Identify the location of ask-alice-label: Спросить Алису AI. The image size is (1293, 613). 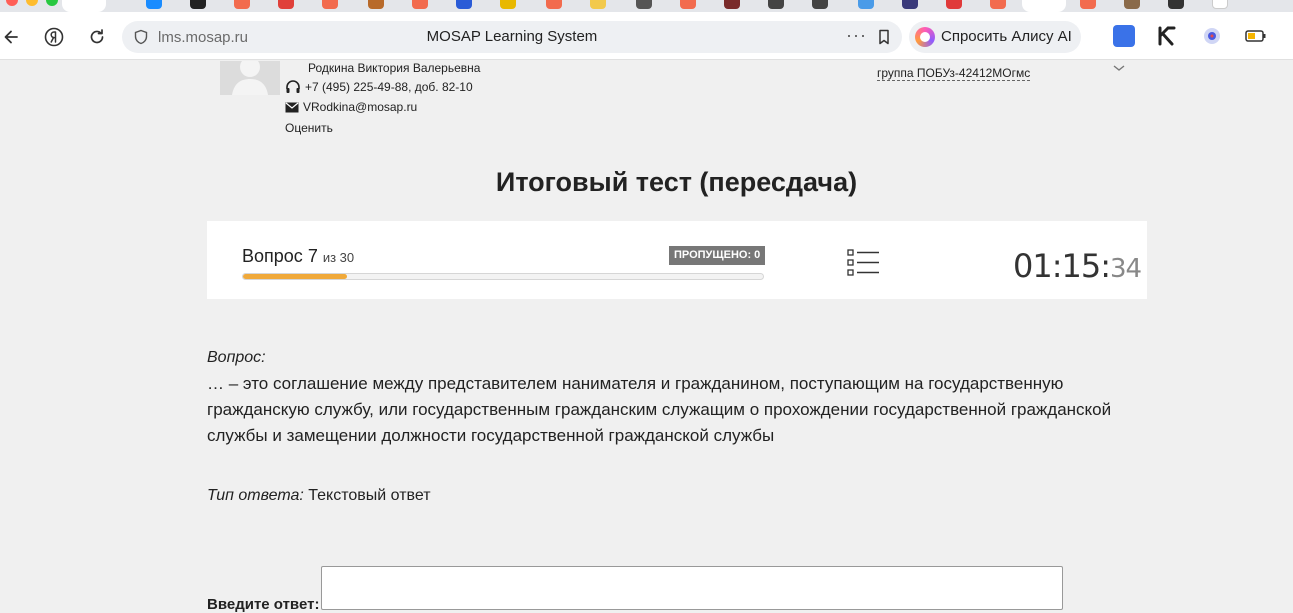
(1006, 36).